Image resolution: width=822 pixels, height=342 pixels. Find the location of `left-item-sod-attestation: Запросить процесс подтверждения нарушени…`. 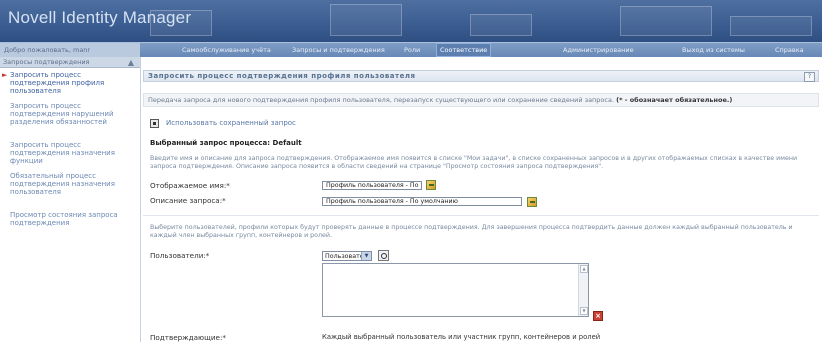

left-item-sod-attestation: Запросить процесс подтверждения нарушени… is located at coordinates (73, 114).